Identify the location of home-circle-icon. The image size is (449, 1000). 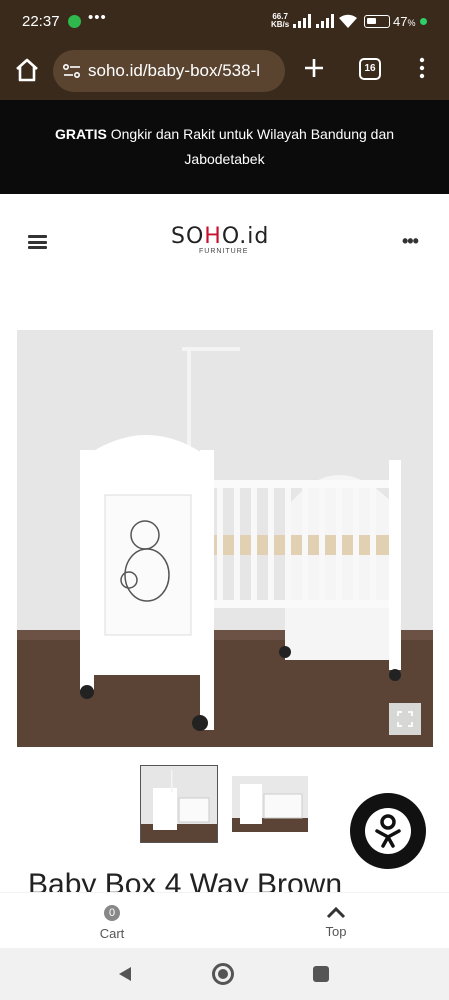
(223, 974).